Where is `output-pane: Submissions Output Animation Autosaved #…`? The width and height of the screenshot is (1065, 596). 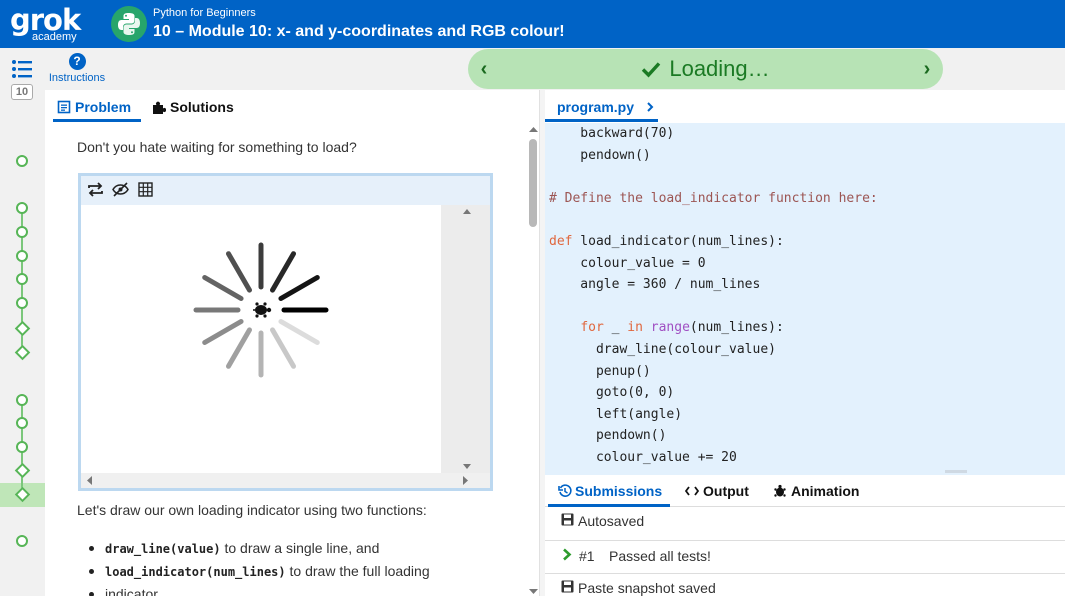
output-pane: Submissions Output Animation Autosaved #… is located at coordinates (805, 535).